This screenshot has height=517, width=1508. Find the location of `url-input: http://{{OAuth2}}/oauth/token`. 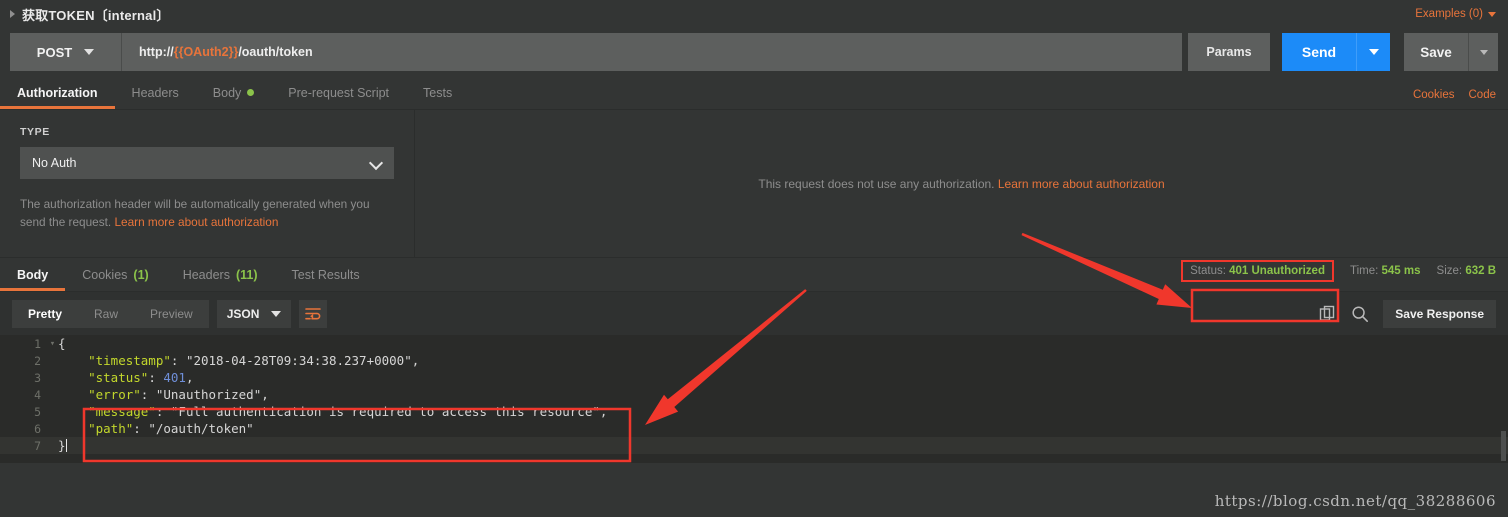

url-input: http://{{OAuth2}}/oauth/token is located at coordinates (652, 52).